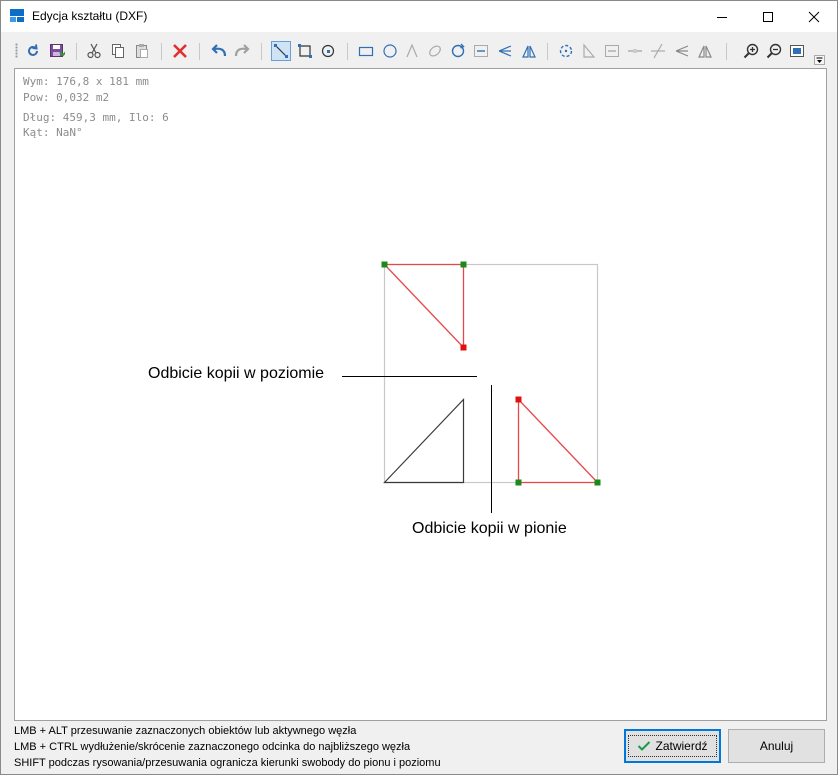 The height and width of the screenshot is (775, 838). I want to click on mirror-copy-icon, so click(705, 51).